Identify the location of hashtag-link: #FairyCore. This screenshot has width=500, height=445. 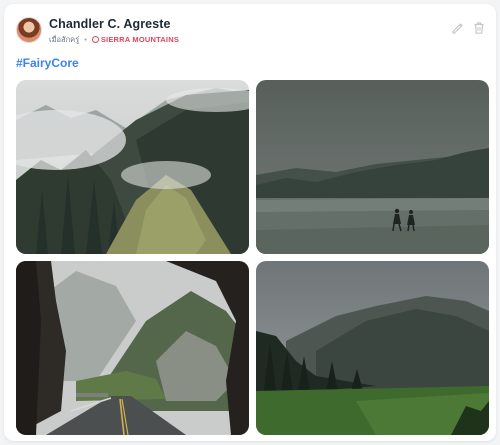
(47, 63).